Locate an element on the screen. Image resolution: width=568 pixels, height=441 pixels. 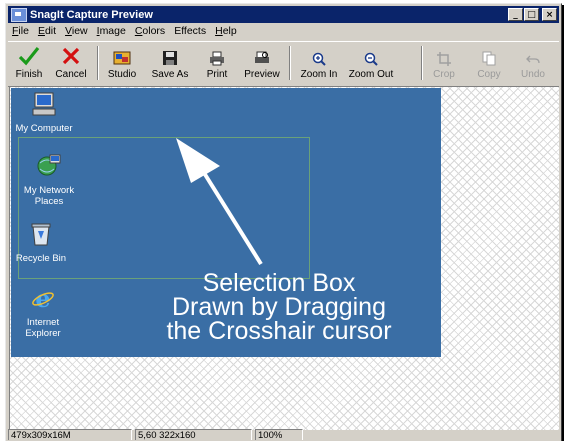
zoom-in-button: Zoom In is located at coordinates (319, 64).